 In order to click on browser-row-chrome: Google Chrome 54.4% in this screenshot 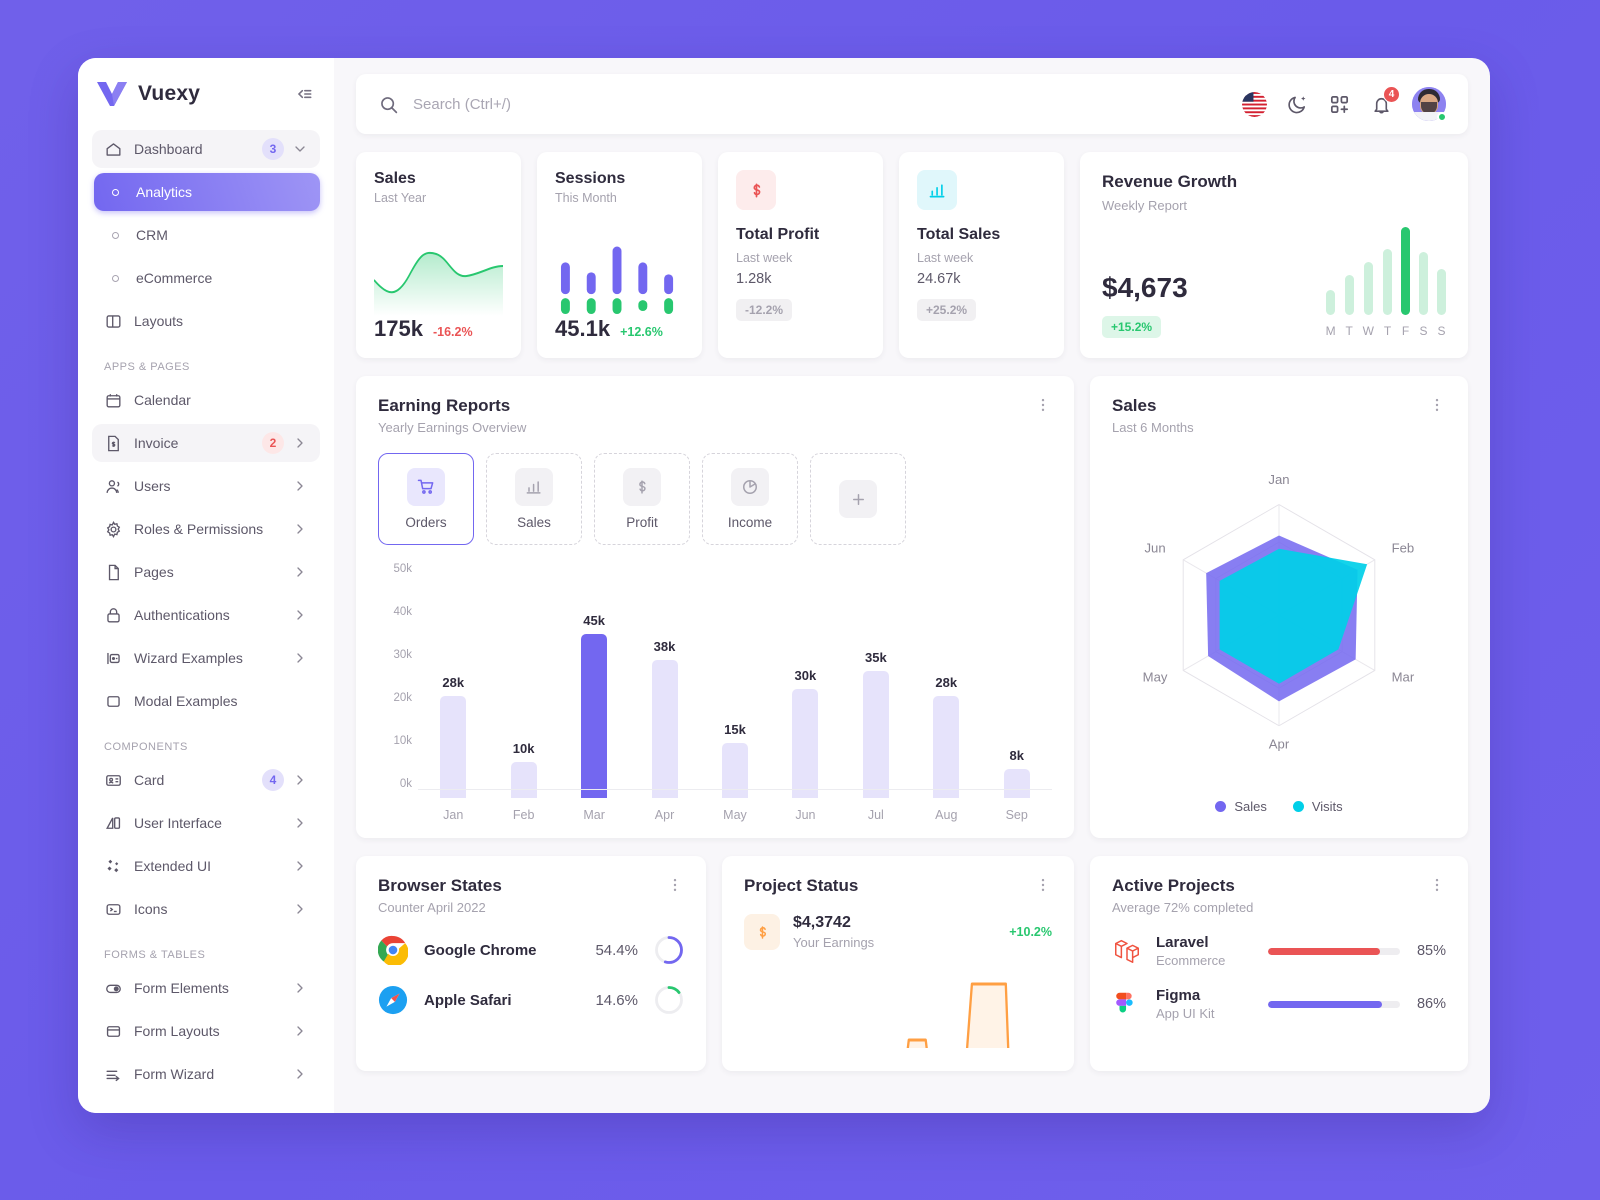, I will do `click(530, 951)`.